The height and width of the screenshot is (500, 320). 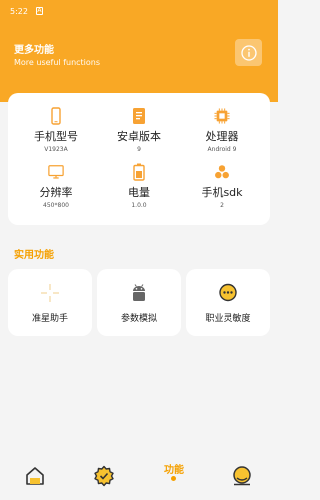 What do you see at coordinates (56, 149) in the screenshot?
I see `spec-value: V1923A` at bounding box center [56, 149].